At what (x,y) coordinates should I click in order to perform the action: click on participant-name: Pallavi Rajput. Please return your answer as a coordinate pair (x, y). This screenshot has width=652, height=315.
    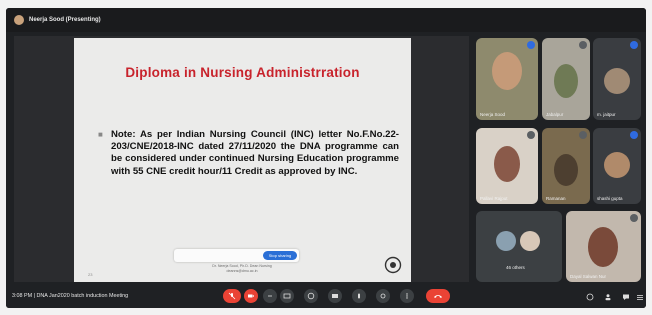
    Looking at the image, I should click on (494, 198).